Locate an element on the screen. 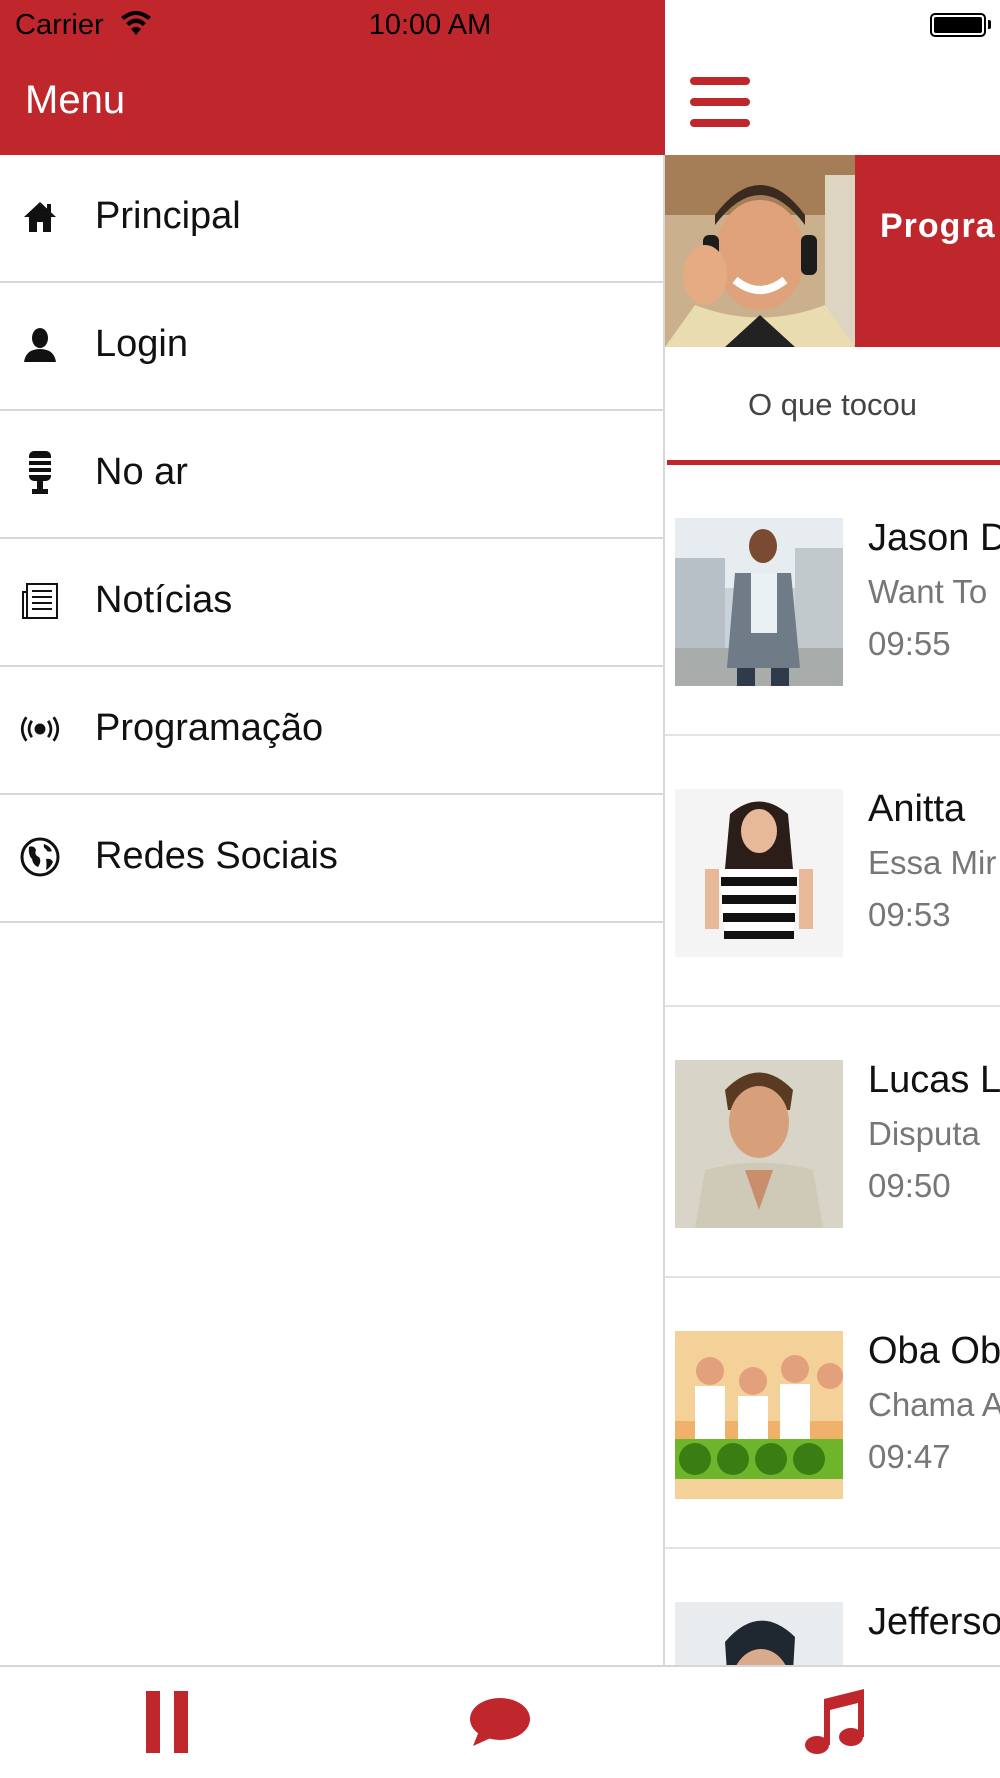 The height and width of the screenshot is (1778, 1000). track-artist: Lucas L is located at coordinates (934, 1080).